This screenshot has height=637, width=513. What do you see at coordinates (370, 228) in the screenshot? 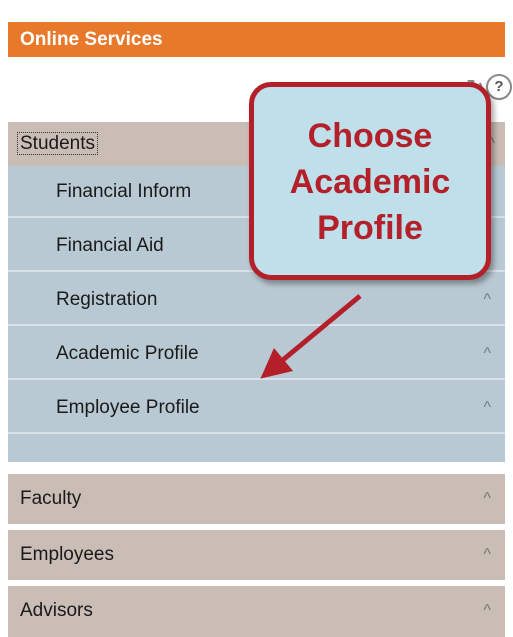
I see `callout-line: Profile` at bounding box center [370, 228].